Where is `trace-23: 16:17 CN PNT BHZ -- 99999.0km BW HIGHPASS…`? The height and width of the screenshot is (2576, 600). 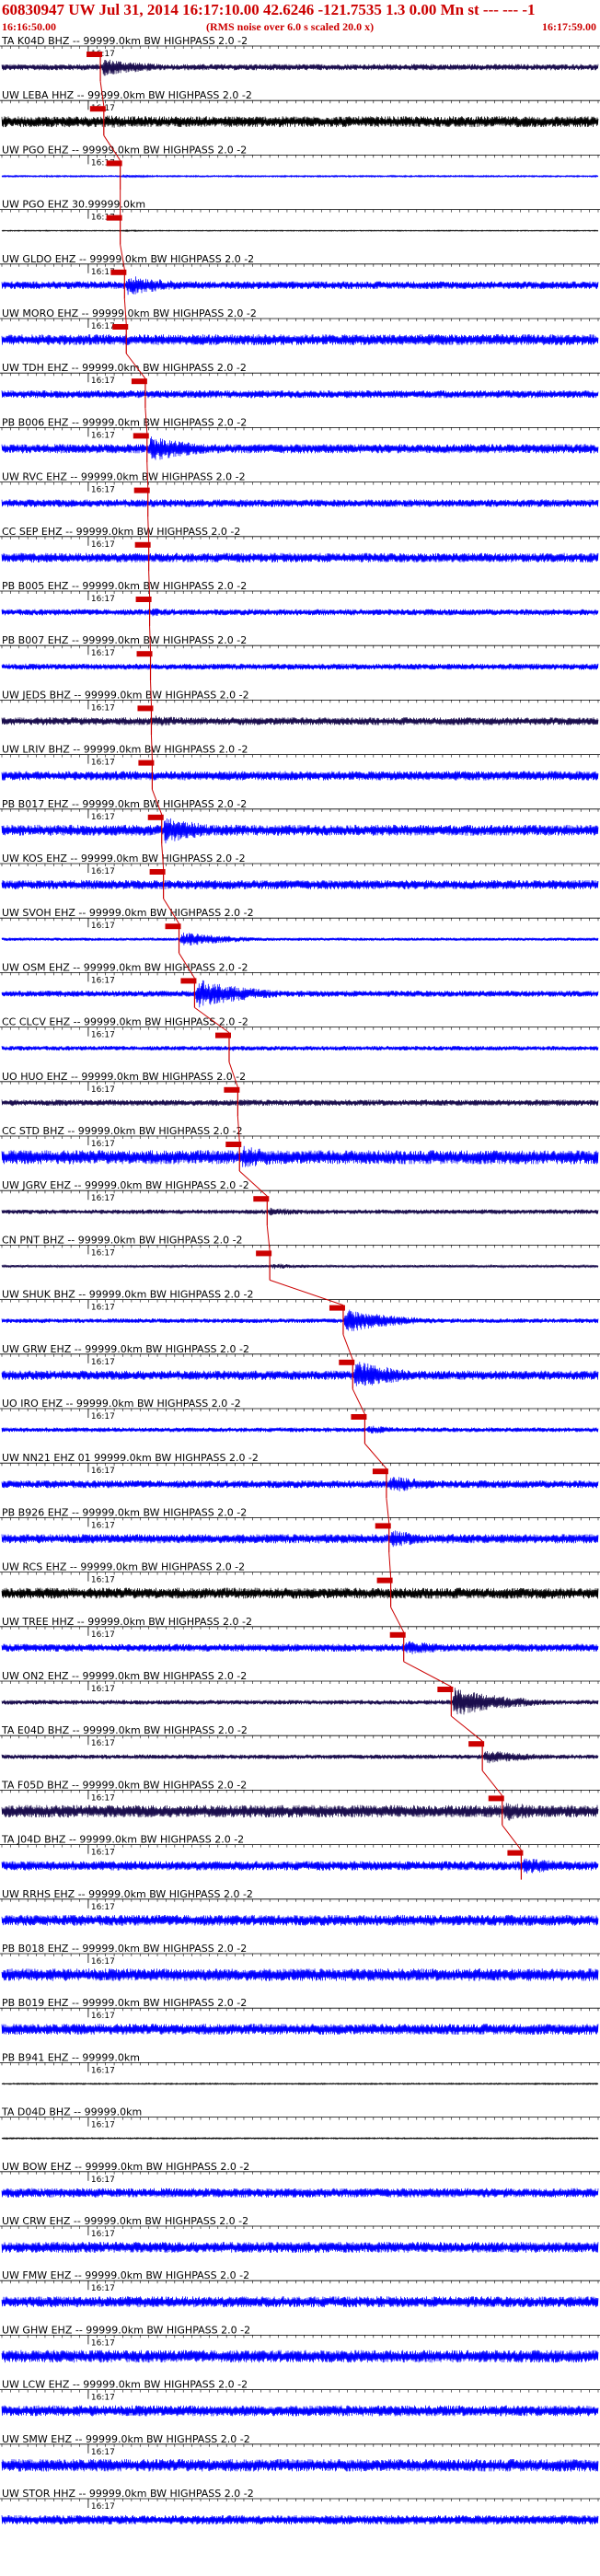 trace-23: 16:17 CN PNT BHZ -- 99999.0km BW HIGHPASS… is located at coordinates (300, 1253).